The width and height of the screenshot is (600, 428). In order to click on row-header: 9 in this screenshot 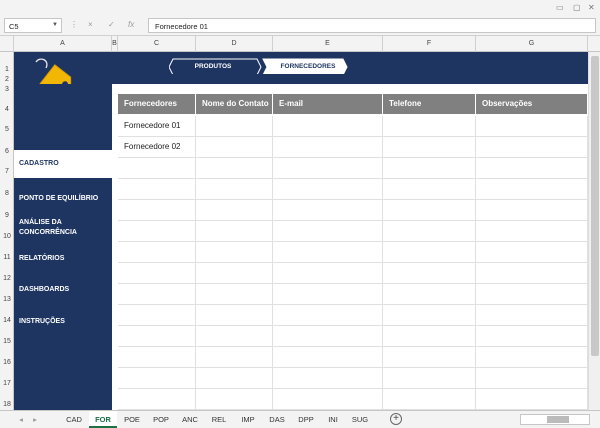, I will do `click(7, 215)`.